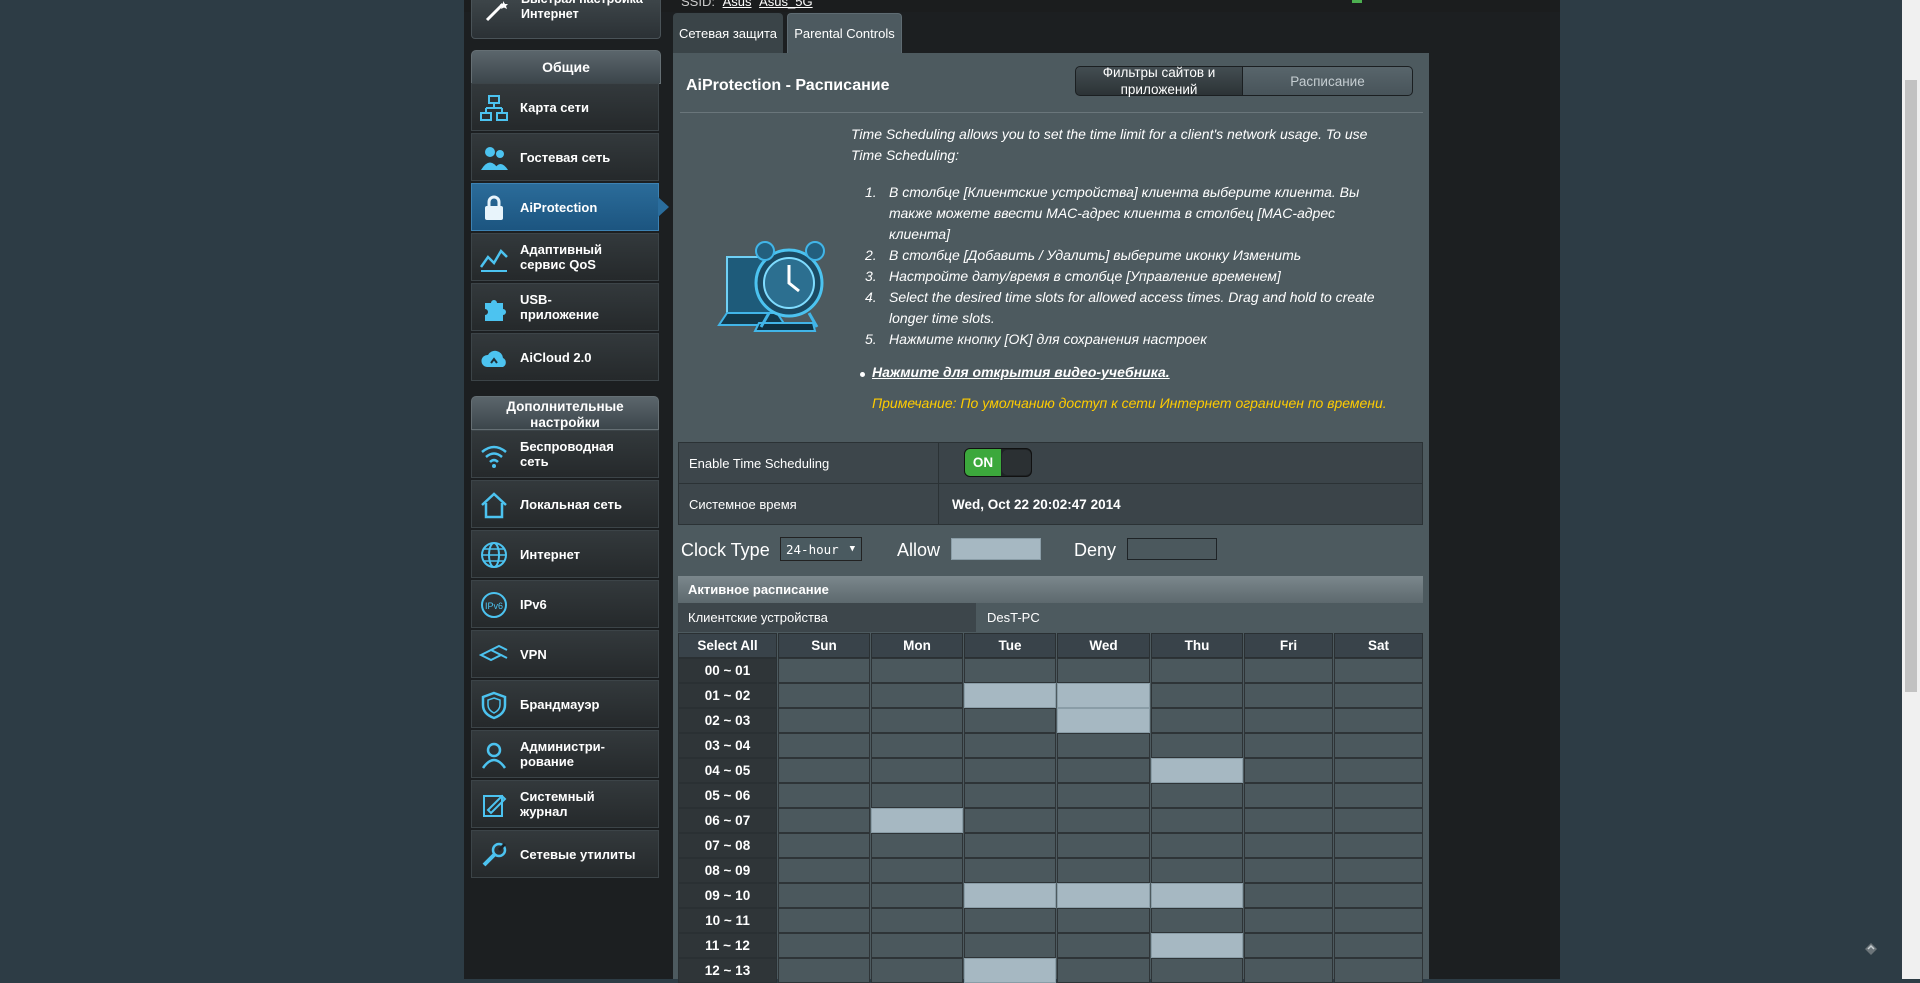 This screenshot has width=1920, height=983. I want to click on hour-label: 08 ~ 09, so click(727, 870).